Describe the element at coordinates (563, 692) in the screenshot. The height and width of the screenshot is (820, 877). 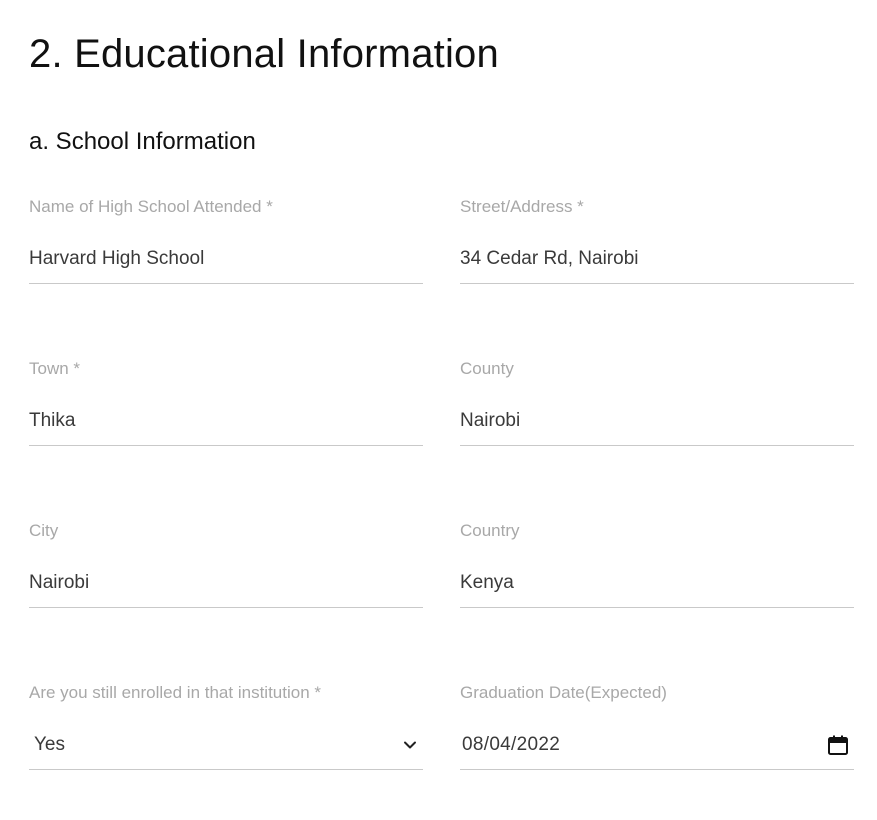
I see `graduation-date-label: Graduation Date(Expected)` at that location.